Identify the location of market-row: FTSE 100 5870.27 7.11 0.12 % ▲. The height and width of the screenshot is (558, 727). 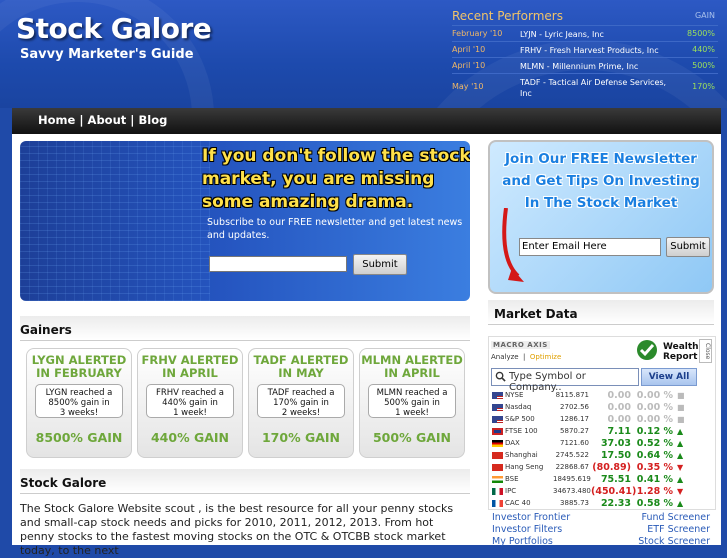
(602, 432).